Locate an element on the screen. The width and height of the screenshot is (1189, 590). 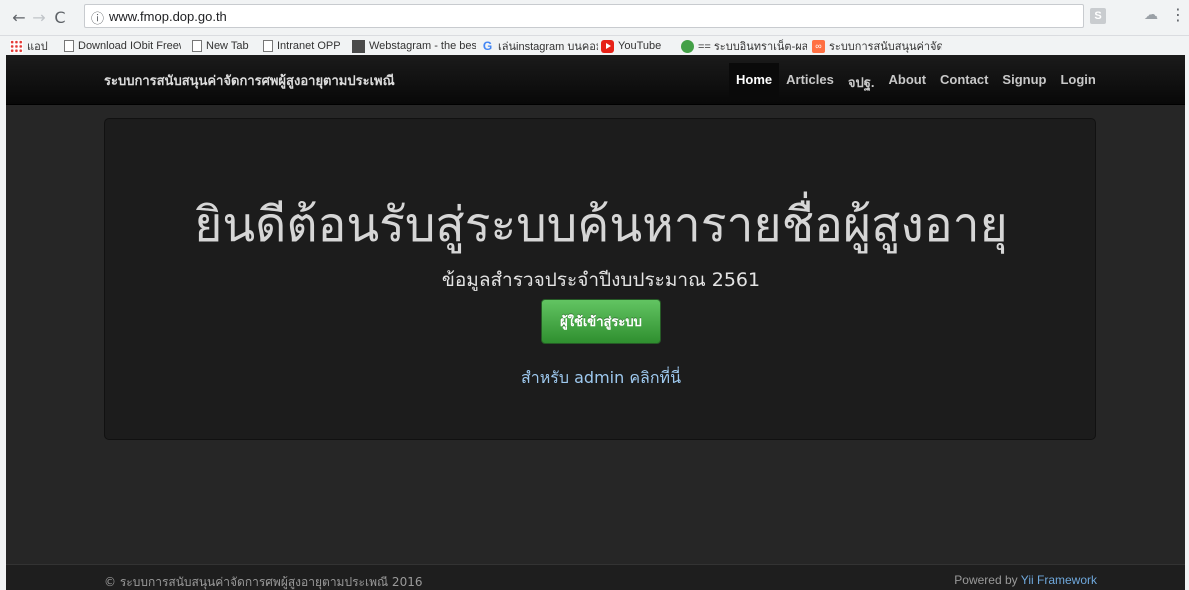
bookmark-iobit: Download IObit Freew is located at coordinates (122, 46).